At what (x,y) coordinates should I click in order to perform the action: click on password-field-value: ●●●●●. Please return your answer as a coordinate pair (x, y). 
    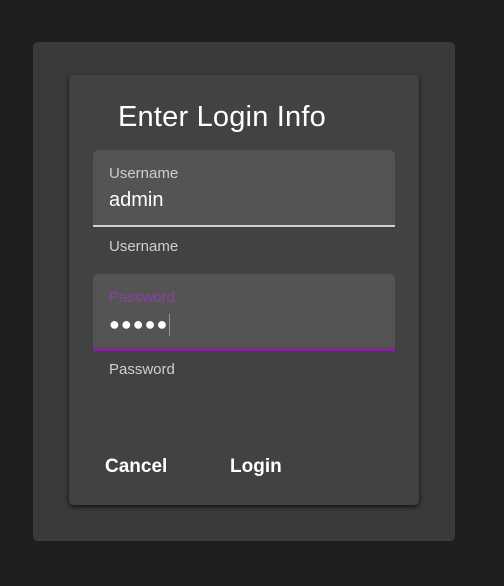
    Looking at the image, I should click on (140, 324).